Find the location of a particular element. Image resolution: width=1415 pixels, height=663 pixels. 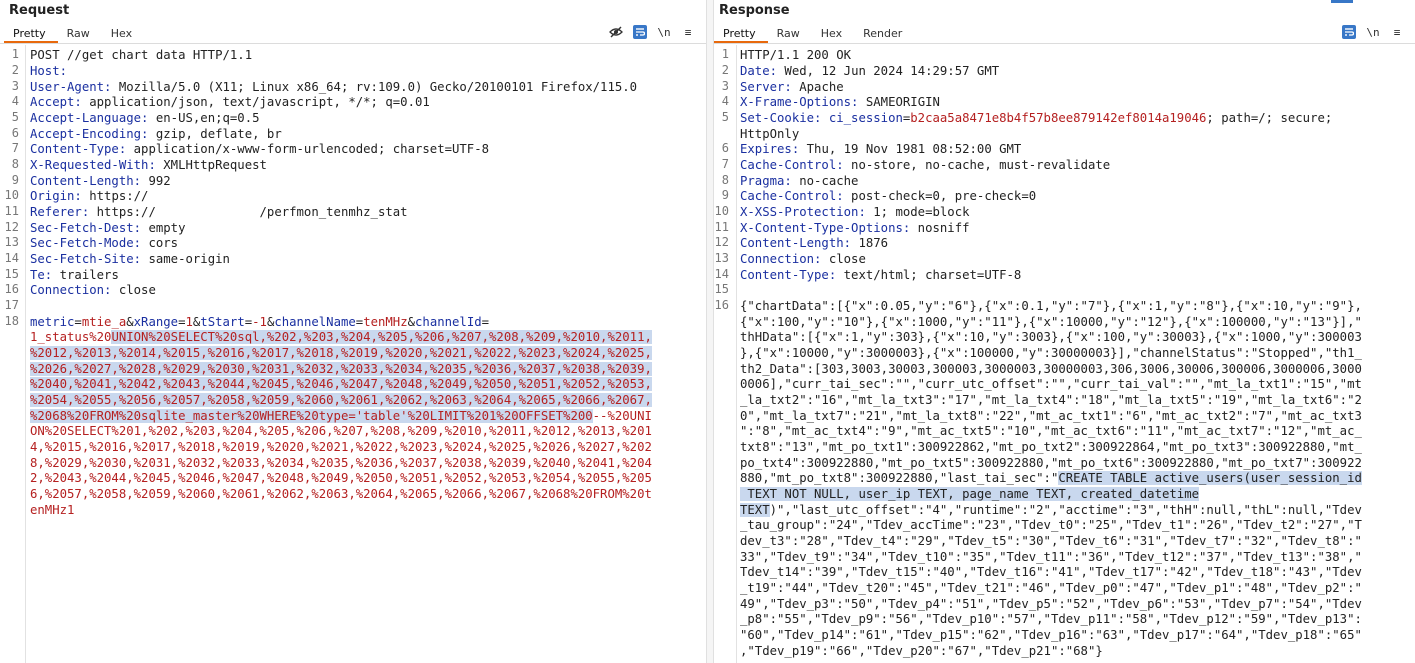

header-key: Sec-Fetch-Mode: is located at coordinates (86, 243).